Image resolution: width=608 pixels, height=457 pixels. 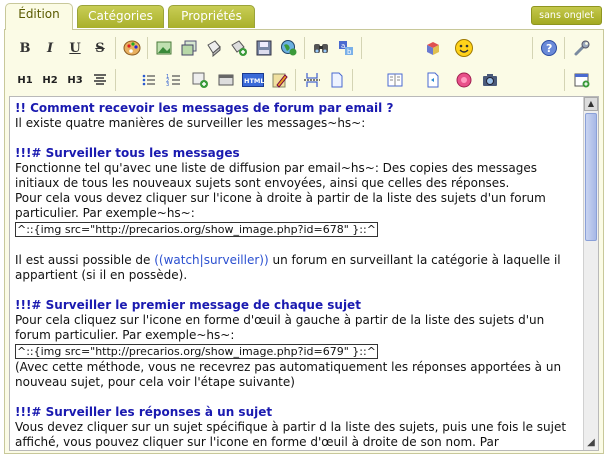 I want to click on camera-icon, so click(x=490, y=80).